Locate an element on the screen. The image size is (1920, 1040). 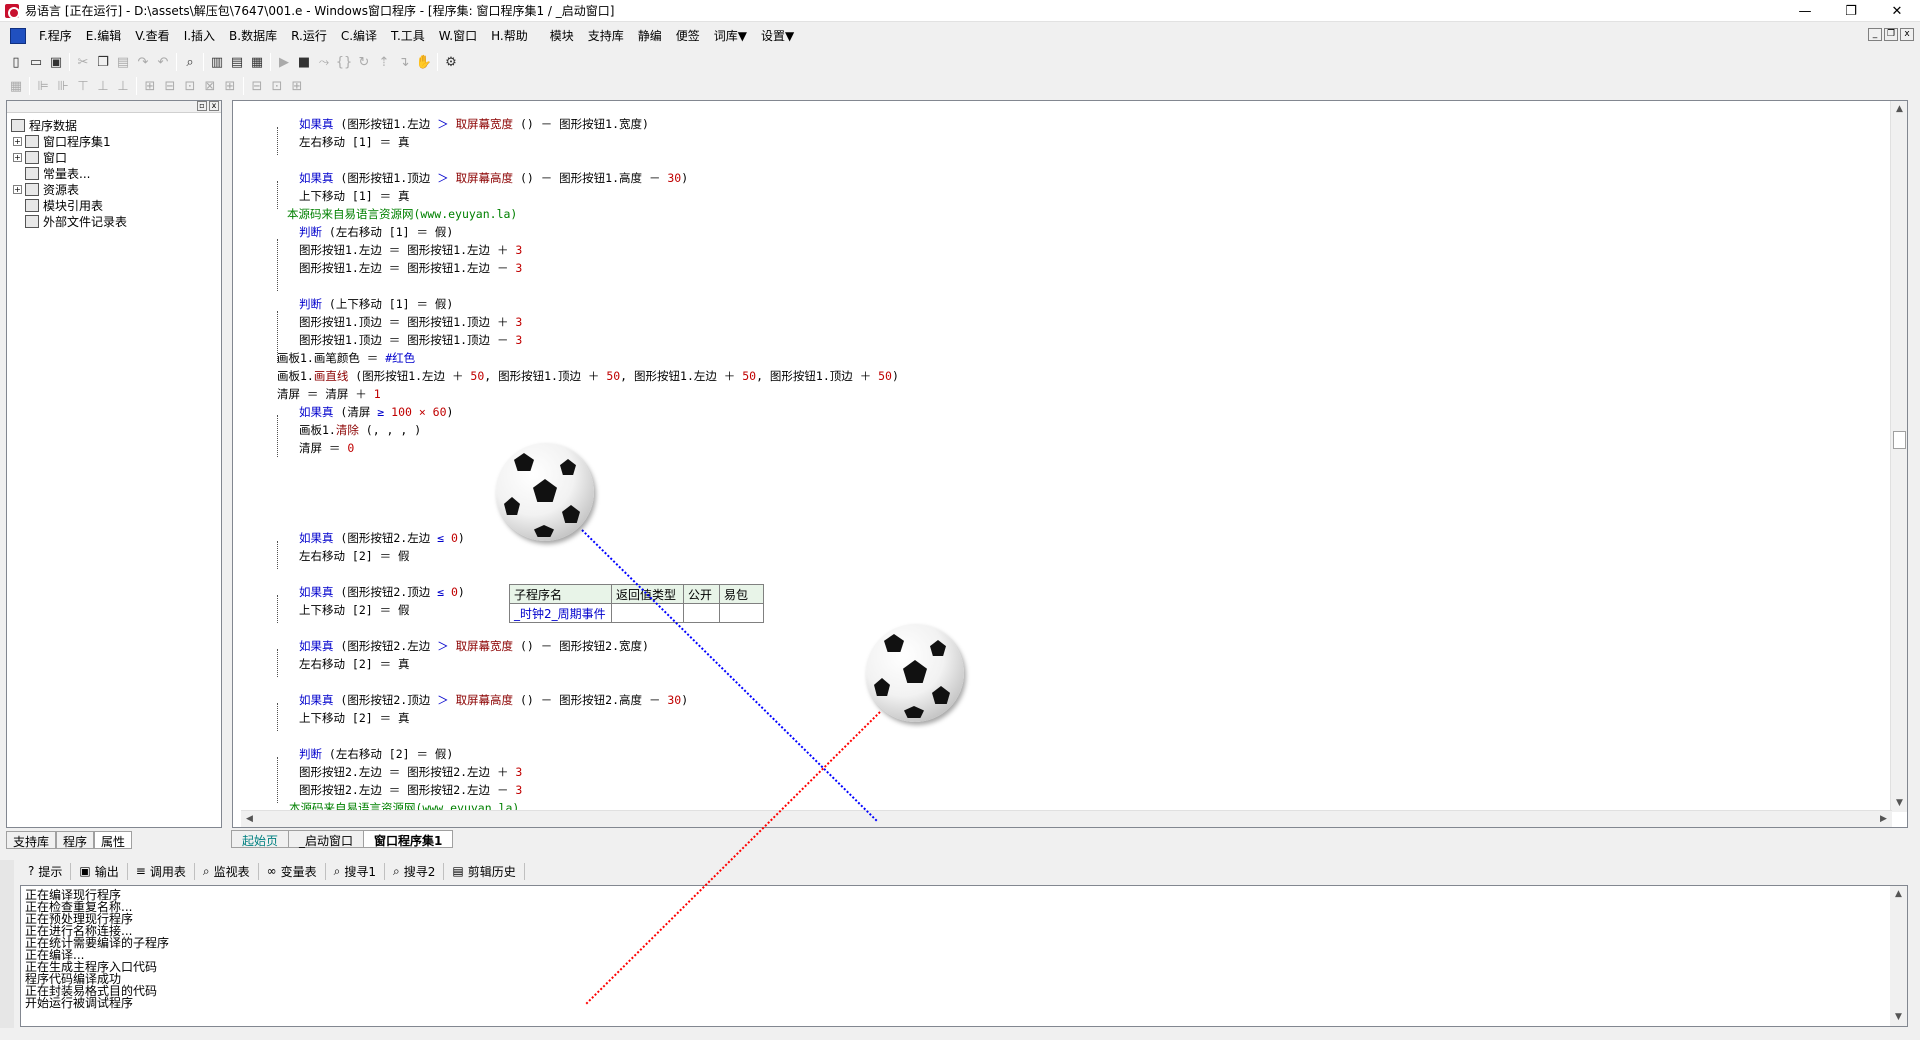
trajectory-overlay is located at coordinates (731, 767).